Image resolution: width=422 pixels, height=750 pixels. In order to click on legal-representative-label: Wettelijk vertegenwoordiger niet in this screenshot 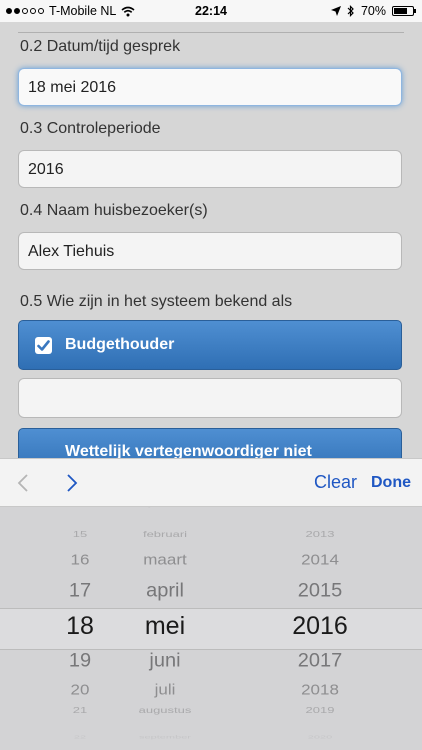, I will do `click(188, 450)`.